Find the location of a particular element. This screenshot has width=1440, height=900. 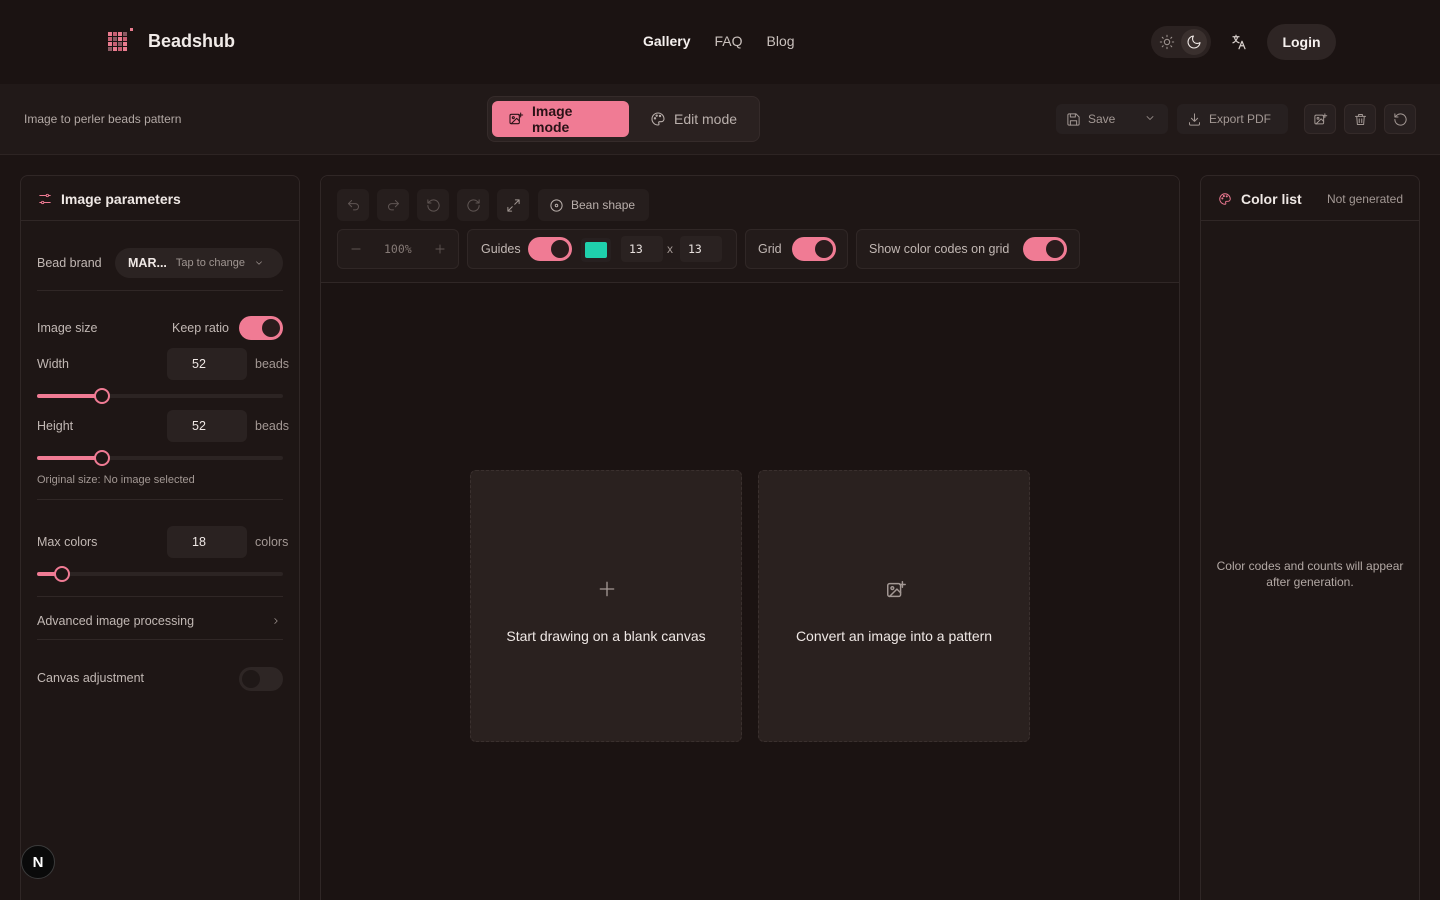

moon-icon is located at coordinates (1194, 42).